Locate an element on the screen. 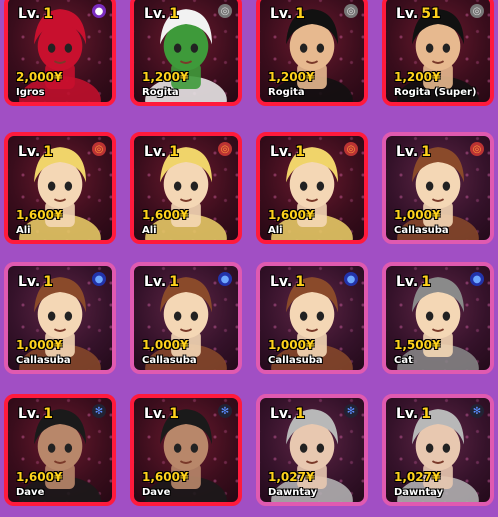 The image size is (498, 517). unit-price: 2,000¥ is located at coordinates (39, 77).